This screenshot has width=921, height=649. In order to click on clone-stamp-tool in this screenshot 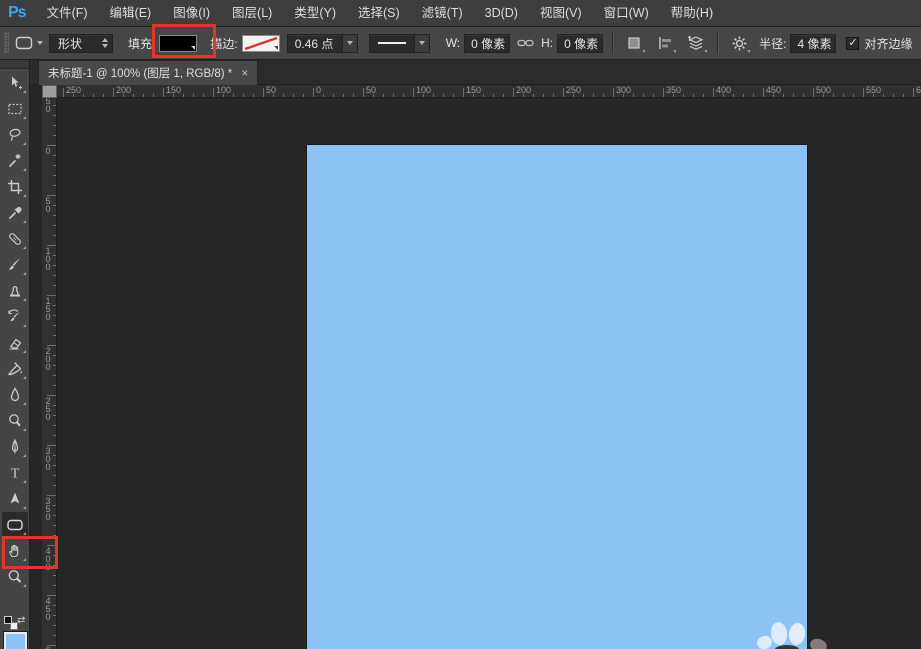, I will do `click(15, 290)`.